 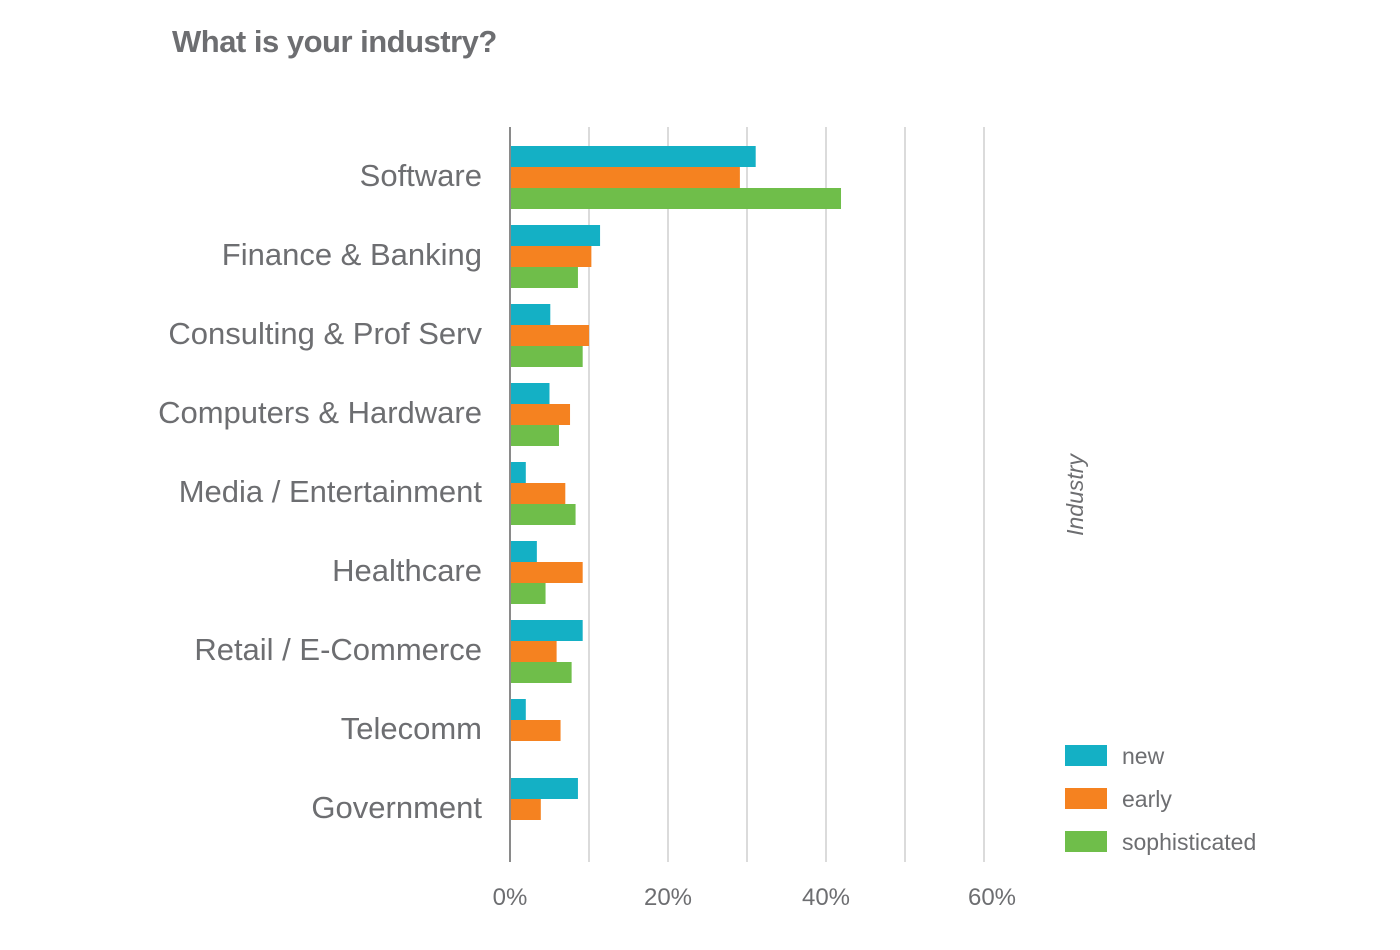 What do you see at coordinates (325, 333) in the screenshot?
I see `category-label-consulting-prof-serv: Consulting & Prof Serv` at bounding box center [325, 333].